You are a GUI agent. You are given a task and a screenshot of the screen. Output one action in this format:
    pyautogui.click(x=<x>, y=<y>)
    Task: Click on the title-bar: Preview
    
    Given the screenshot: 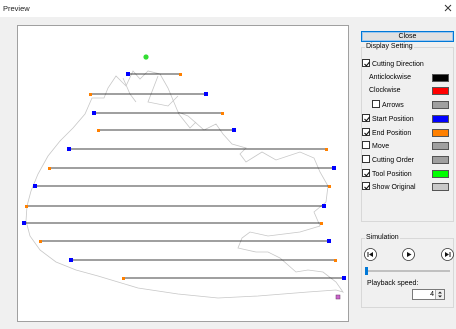 What is the action you would take?
    pyautogui.click(x=228, y=8)
    